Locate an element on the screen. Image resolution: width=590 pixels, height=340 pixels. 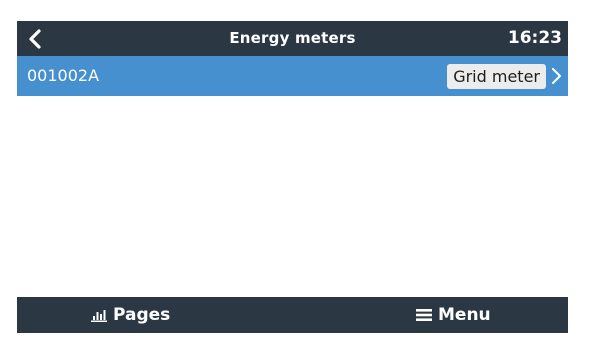
page-title: Energy meters is located at coordinates (292, 38).